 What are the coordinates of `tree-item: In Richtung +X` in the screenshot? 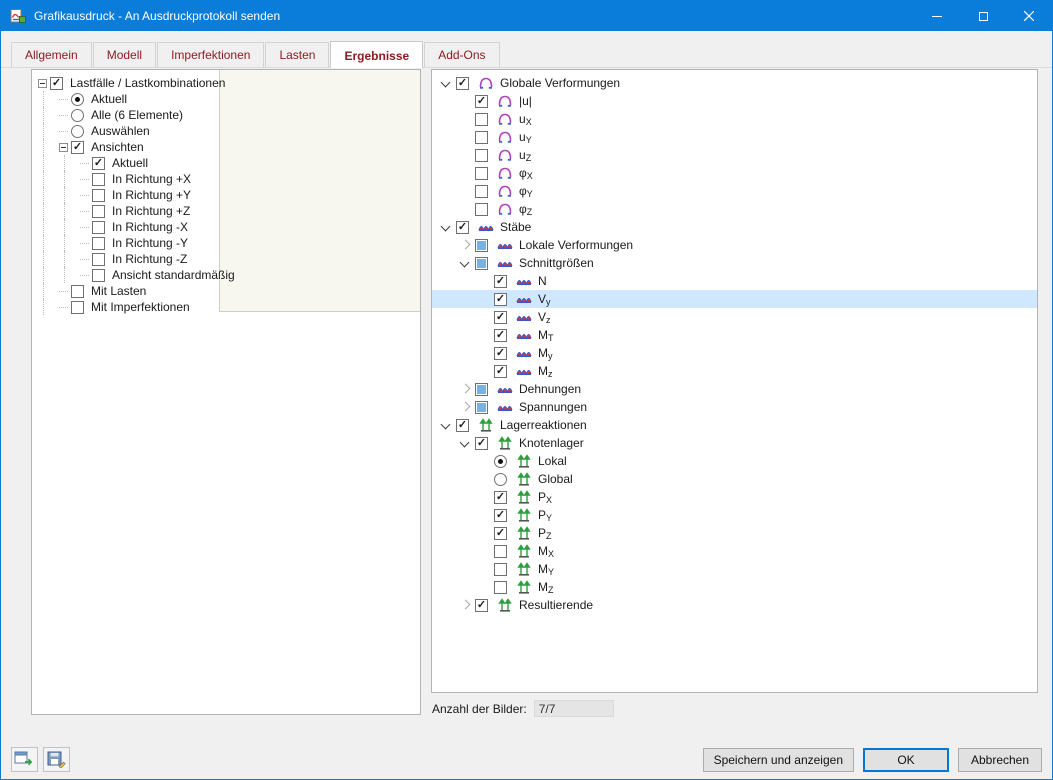 It's located at (128, 179).